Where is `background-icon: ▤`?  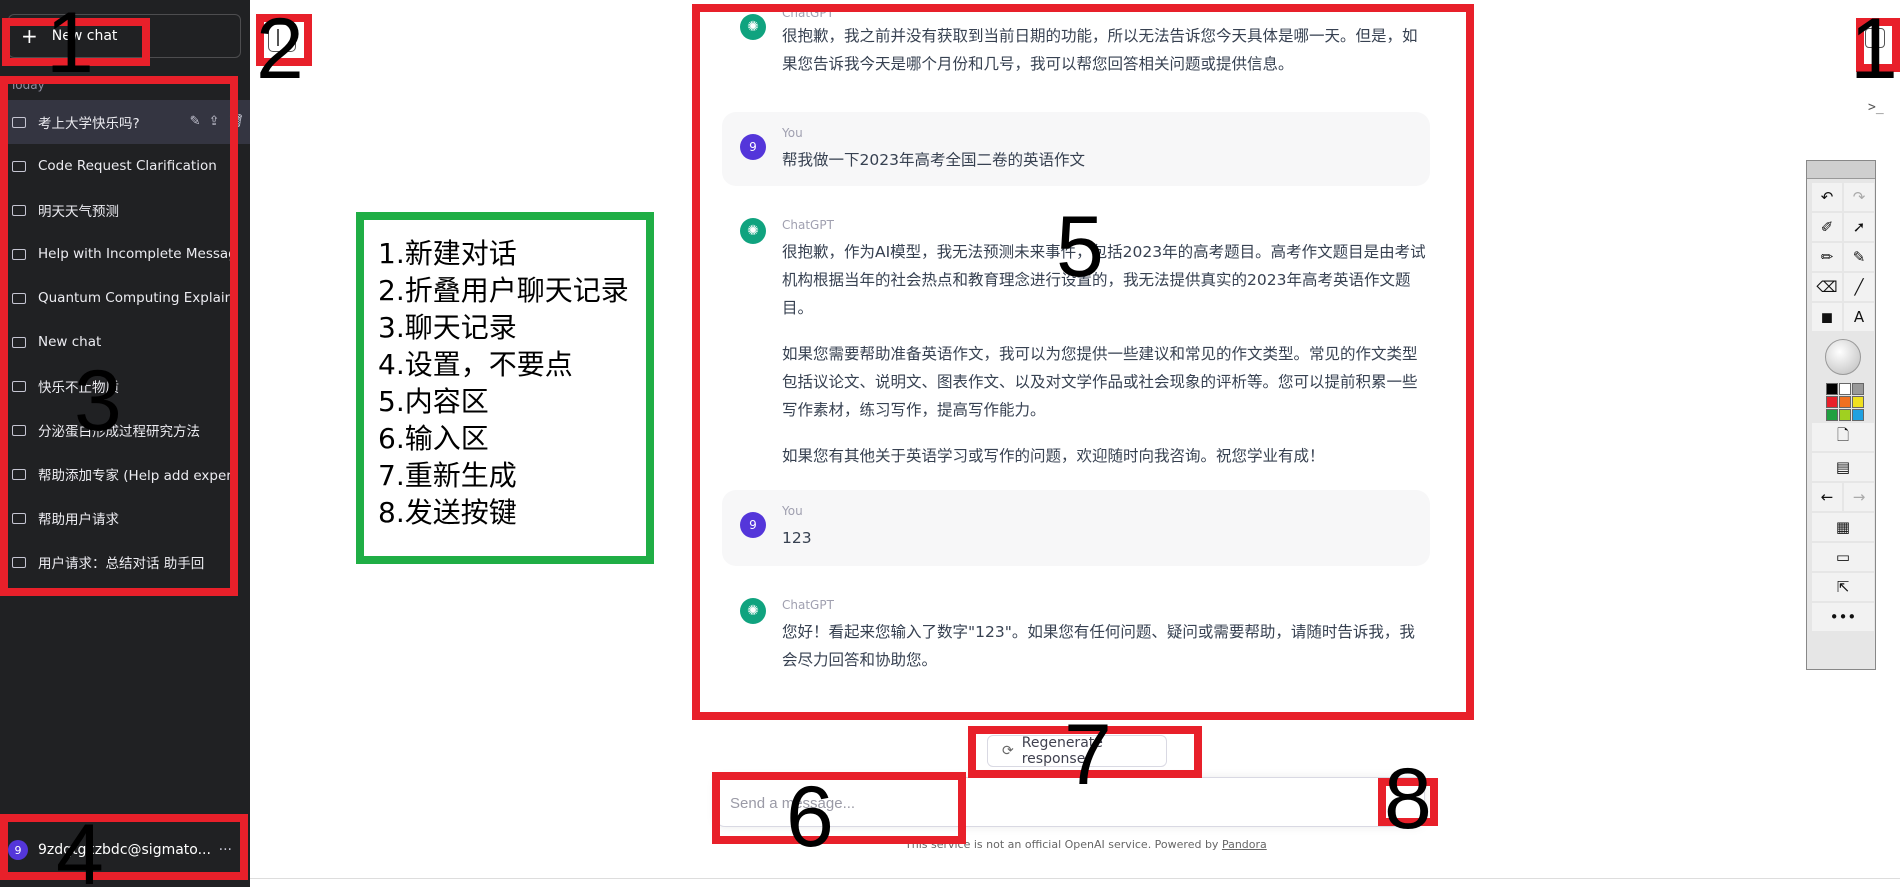
background-icon: ▤ is located at coordinates (1843, 467).